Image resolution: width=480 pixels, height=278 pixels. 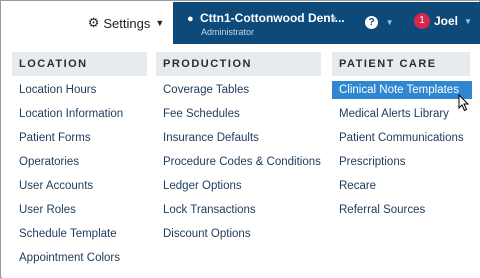 What do you see at coordinates (238, 162) in the screenshot?
I see `menu-item-procedure-codes: Procedure Codes & Conditions` at bounding box center [238, 162].